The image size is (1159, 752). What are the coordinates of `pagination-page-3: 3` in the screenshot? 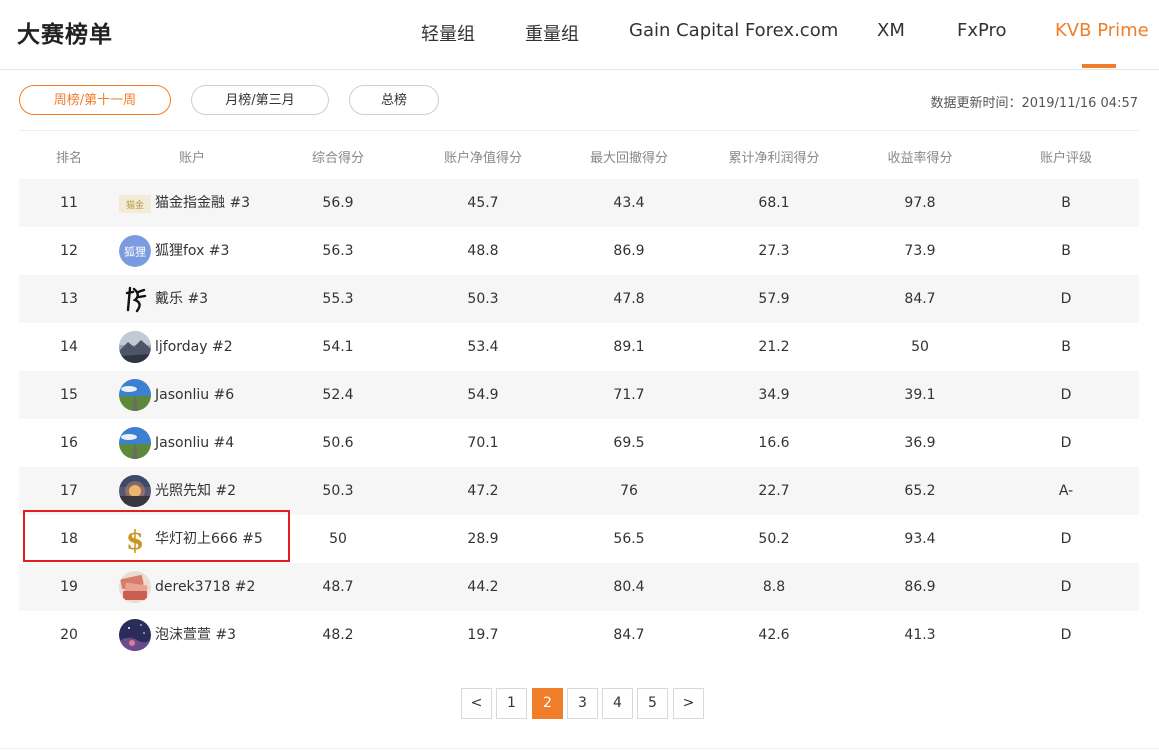 It's located at (582, 703).